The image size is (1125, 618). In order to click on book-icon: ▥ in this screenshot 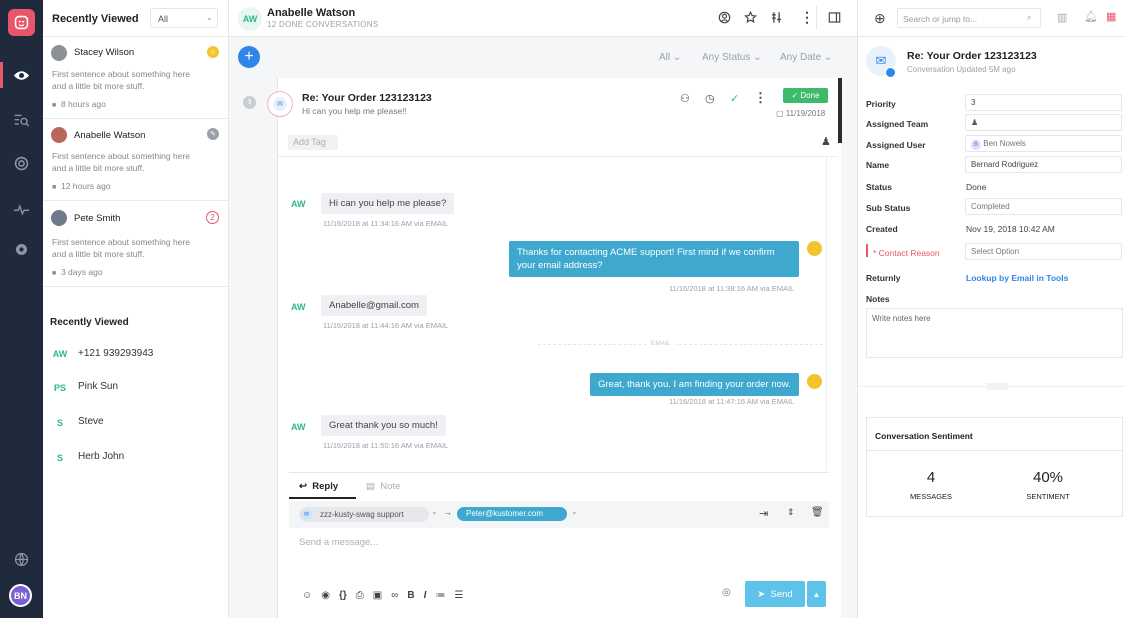, I will do `click(1062, 17)`.